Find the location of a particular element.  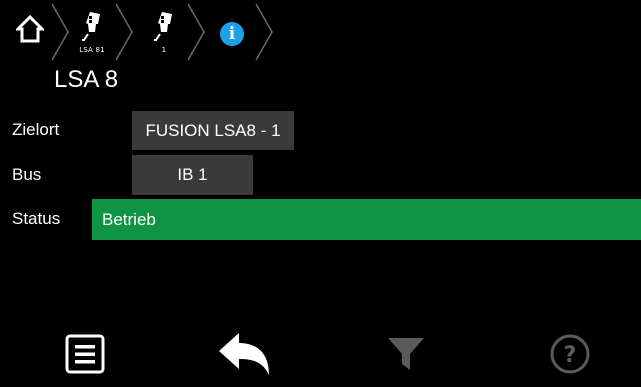

zielort-value: FUSION LSA8 - 1 is located at coordinates (213, 130).